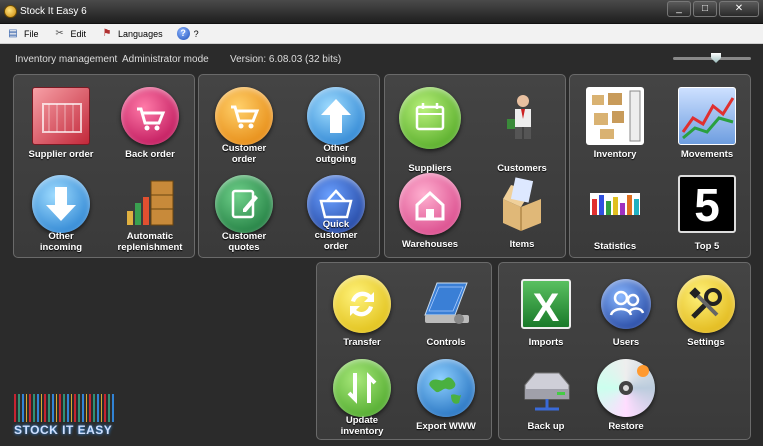  Describe the element at coordinates (13, 33) in the screenshot. I see `file-icon: ▤` at that location.